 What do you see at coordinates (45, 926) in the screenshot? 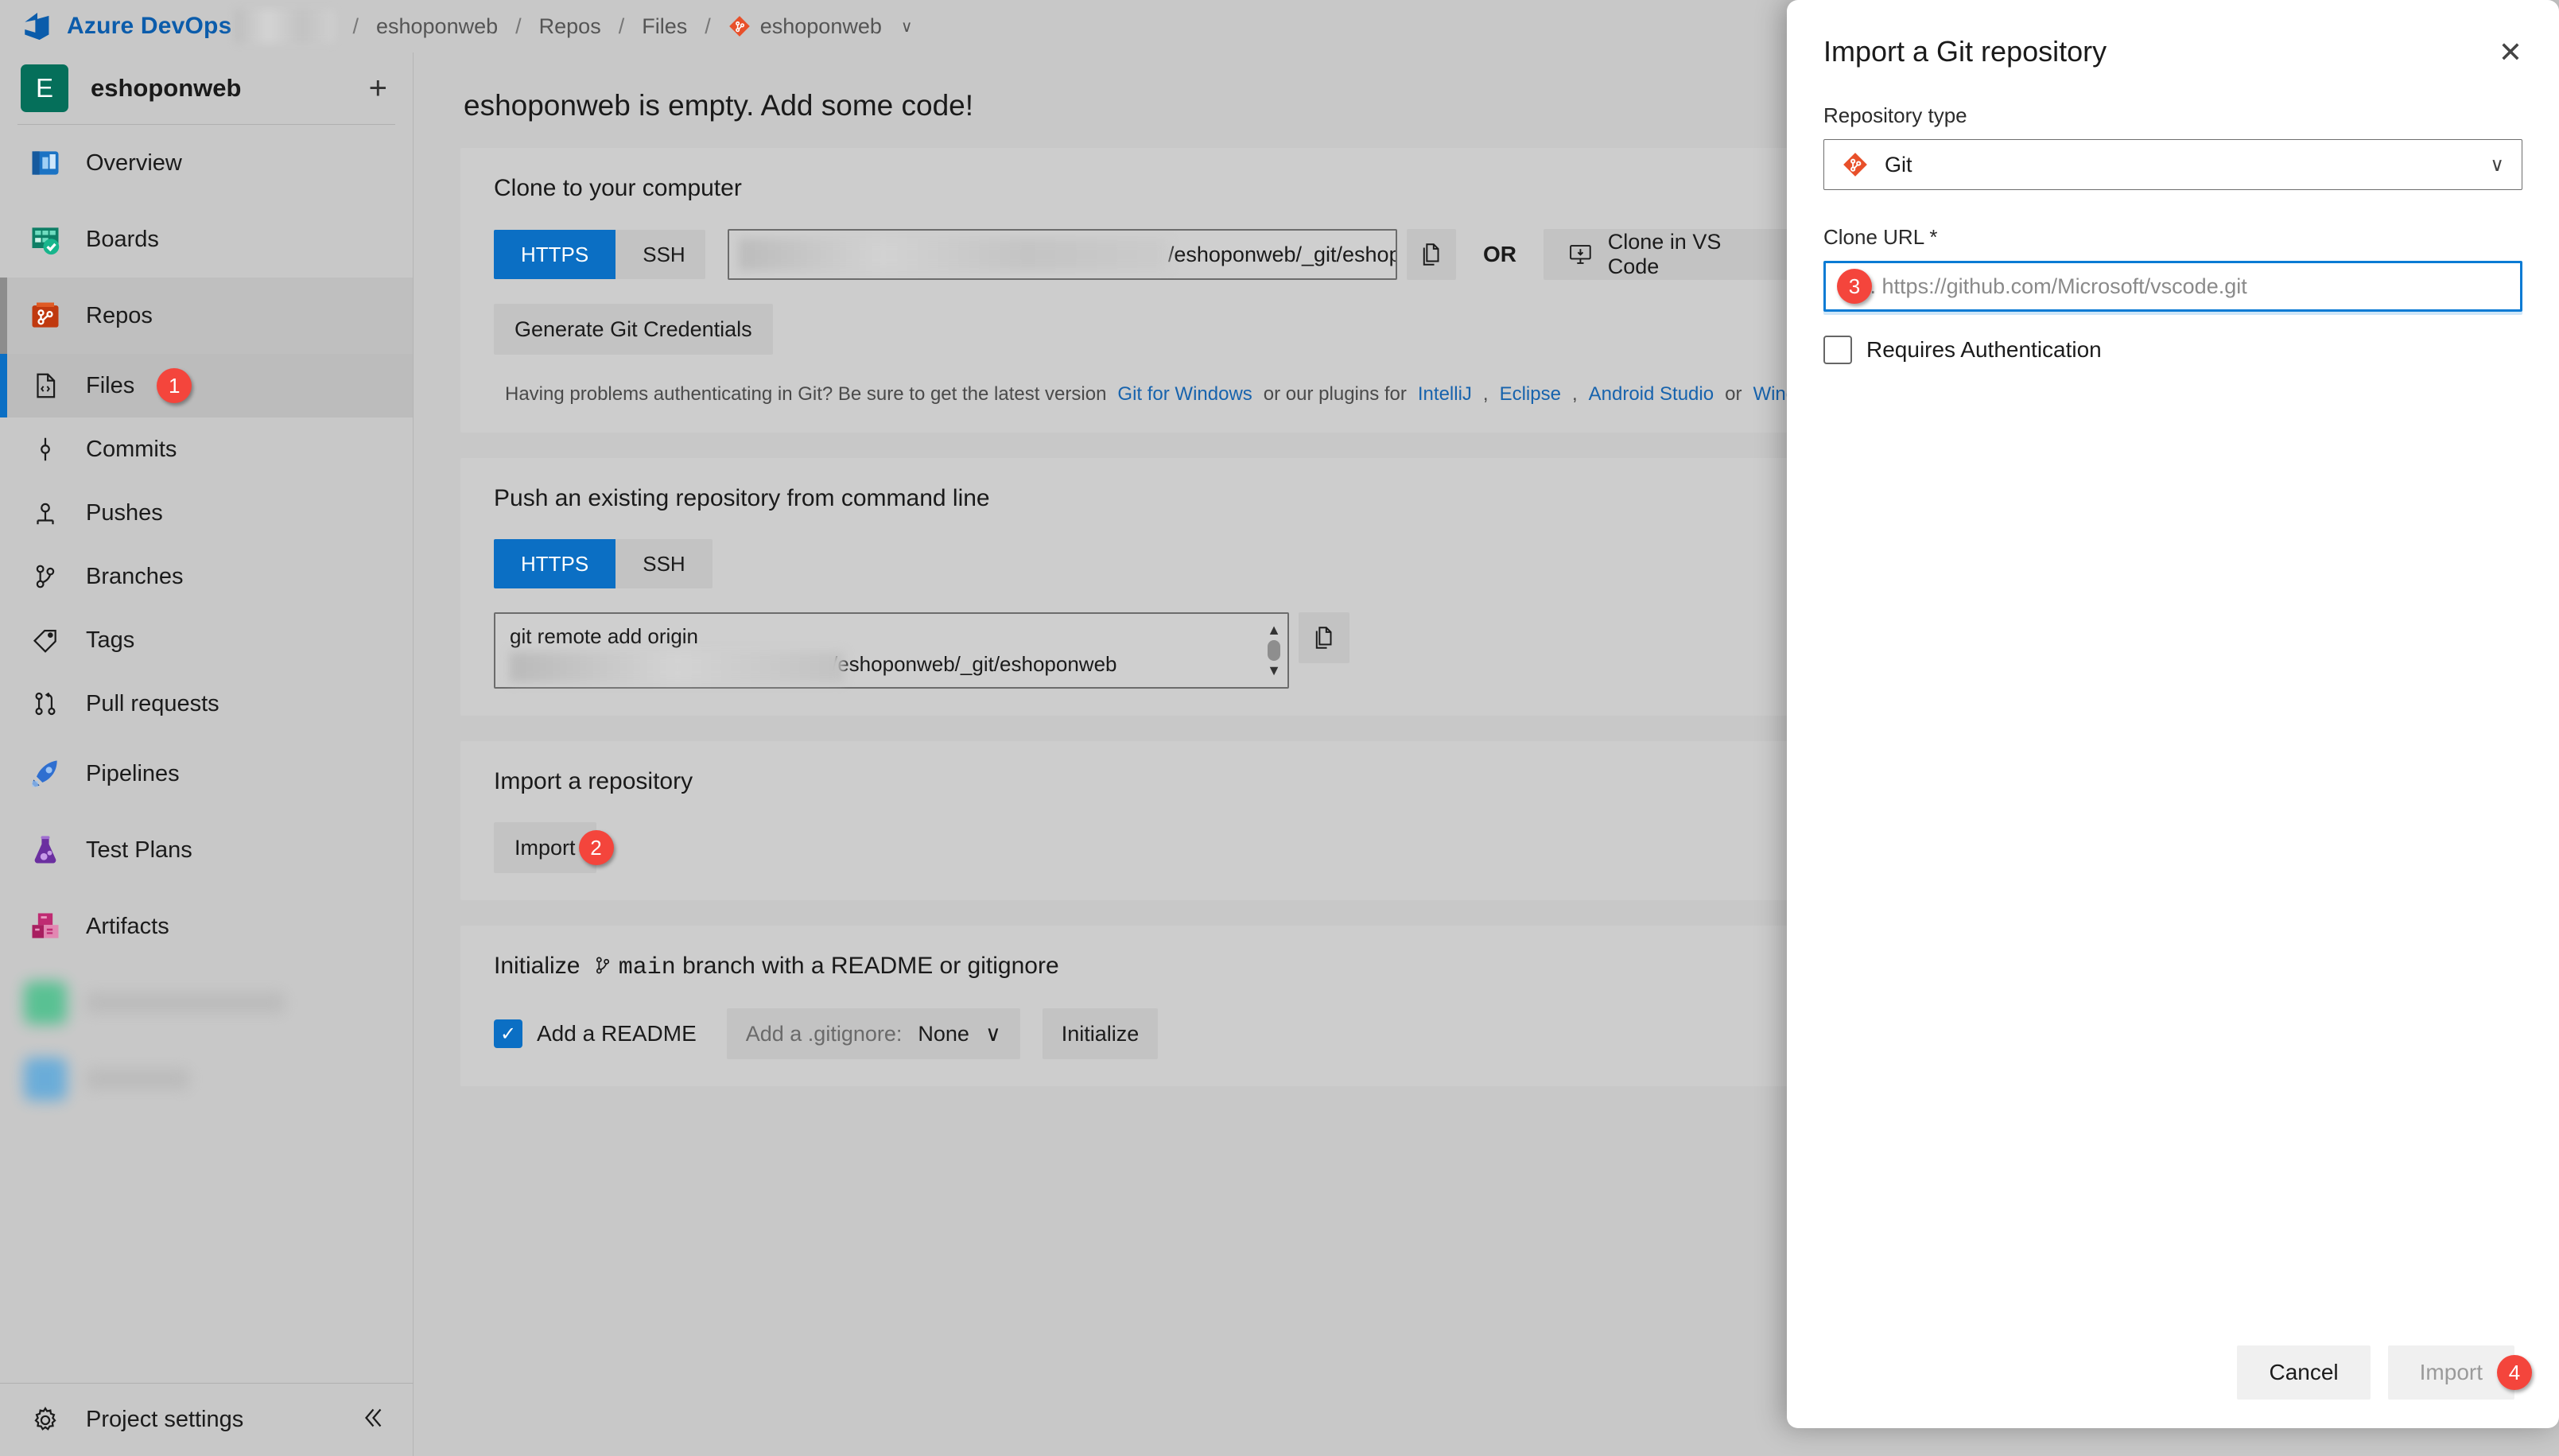
I see `artifacts-icon` at bounding box center [45, 926].